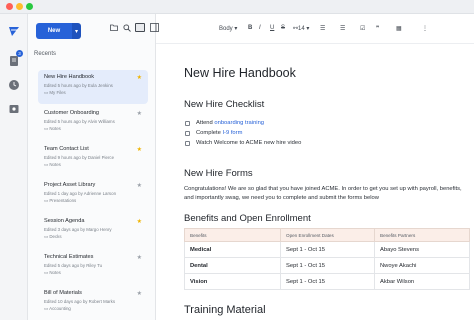  What do you see at coordinates (154, 28) in the screenshot?
I see `panel-toggle-icon` at bounding box center [154, 28].